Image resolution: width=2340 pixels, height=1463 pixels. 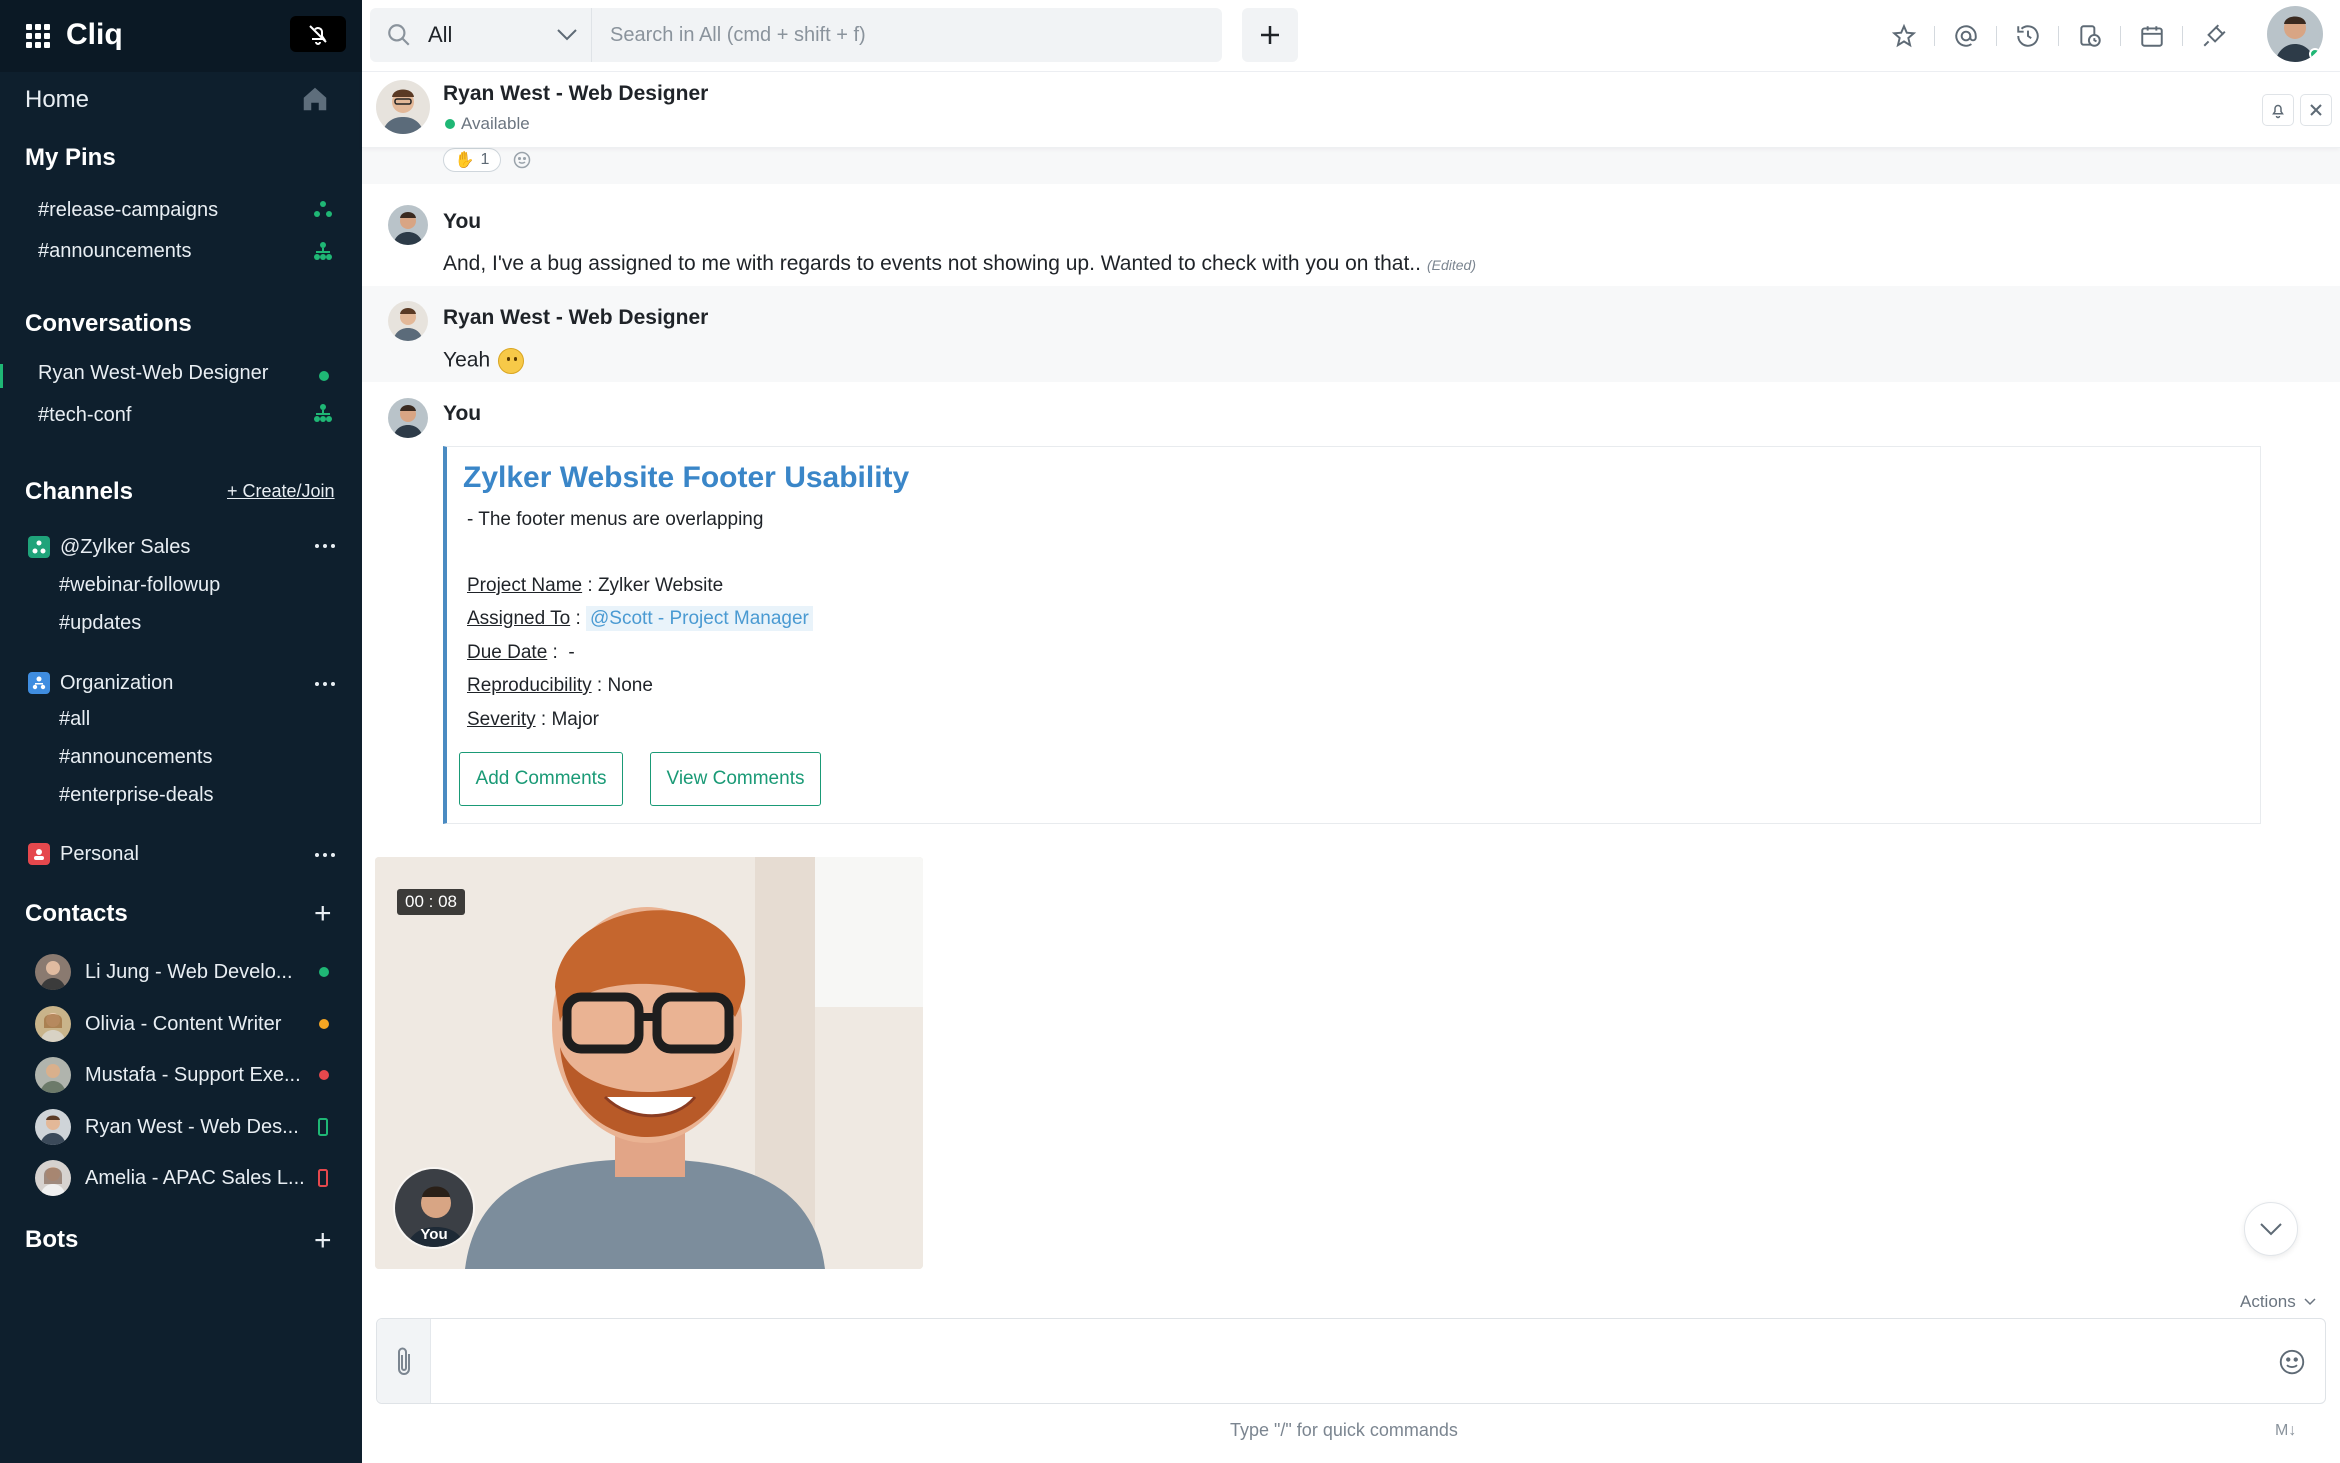 I want to click on video-call-preview: 00 : 08 You, so click(x=649, y=1063).